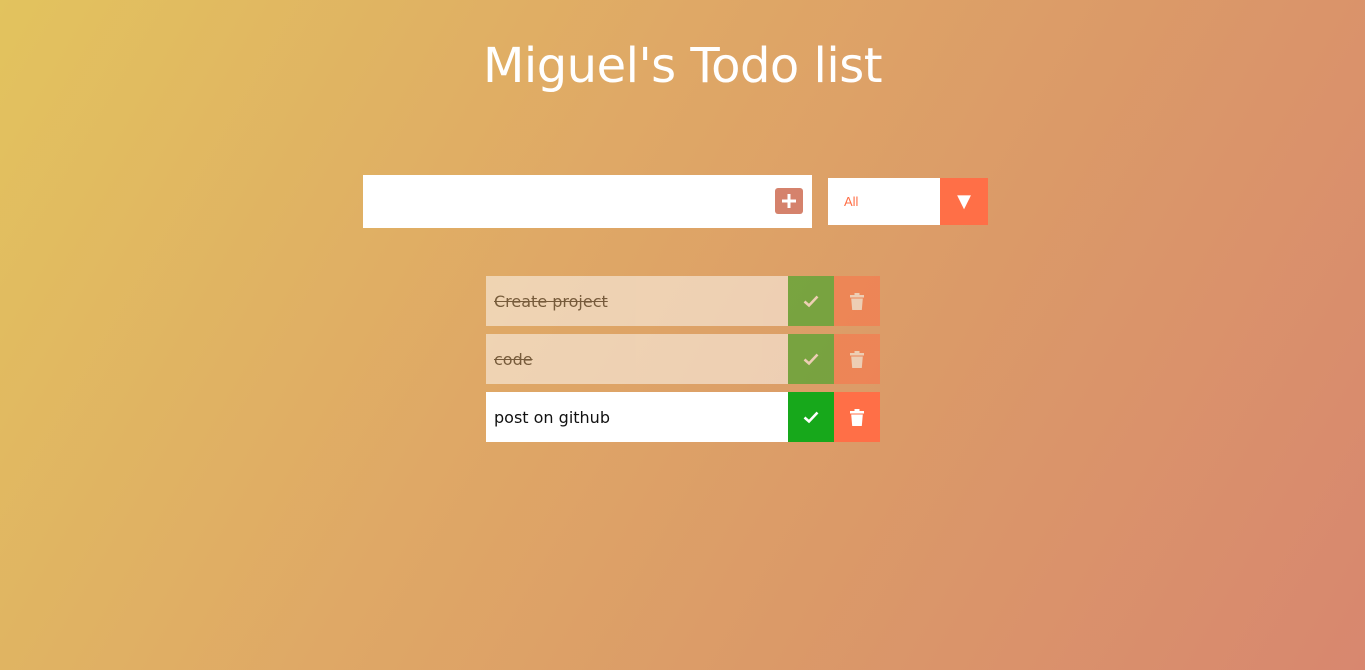  Describe the element at coordinates (683, 301) in the screenshot. I see `todo-item: Create project` at that location.